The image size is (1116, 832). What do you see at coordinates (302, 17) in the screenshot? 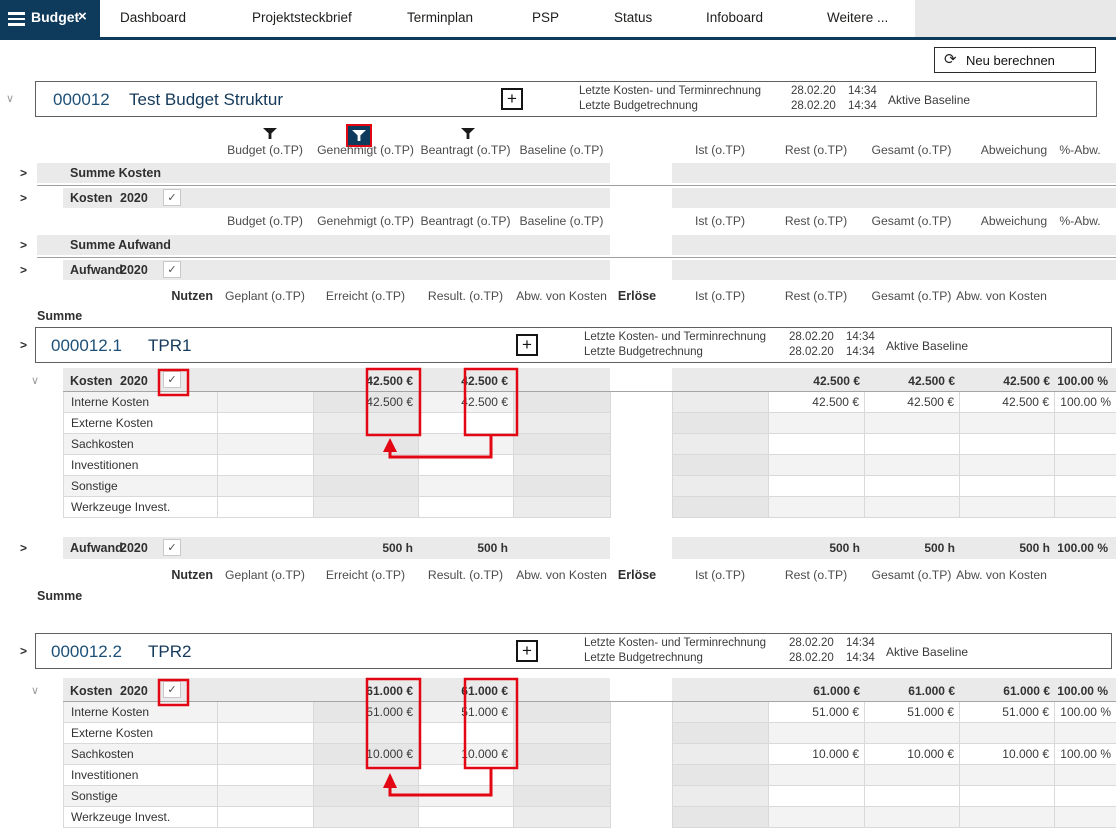
I see `tab-projektsteckbrief: Projektsteckbrief` at bounding box center [302, 17].